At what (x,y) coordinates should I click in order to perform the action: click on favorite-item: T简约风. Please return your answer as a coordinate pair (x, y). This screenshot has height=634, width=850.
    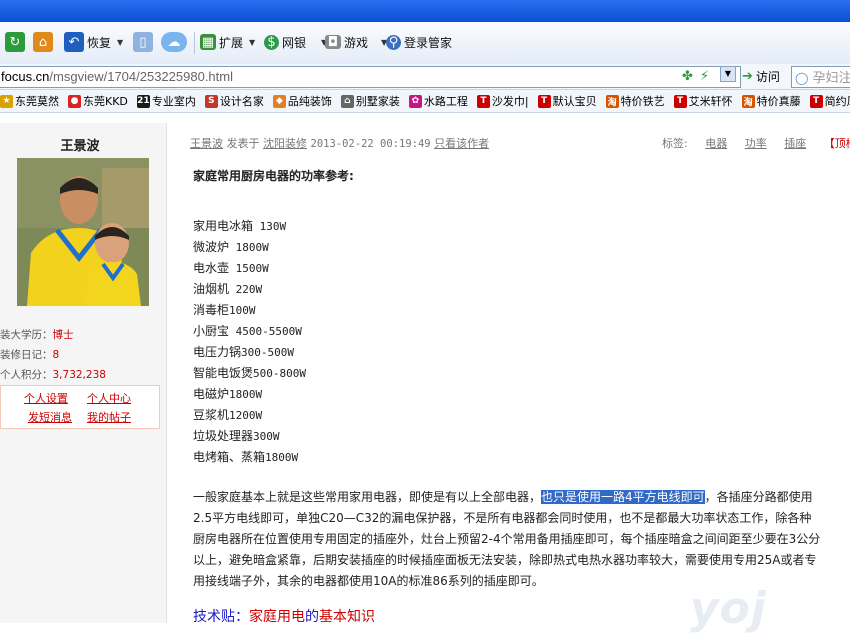
    Looking at the image, I should click on (829, 101).